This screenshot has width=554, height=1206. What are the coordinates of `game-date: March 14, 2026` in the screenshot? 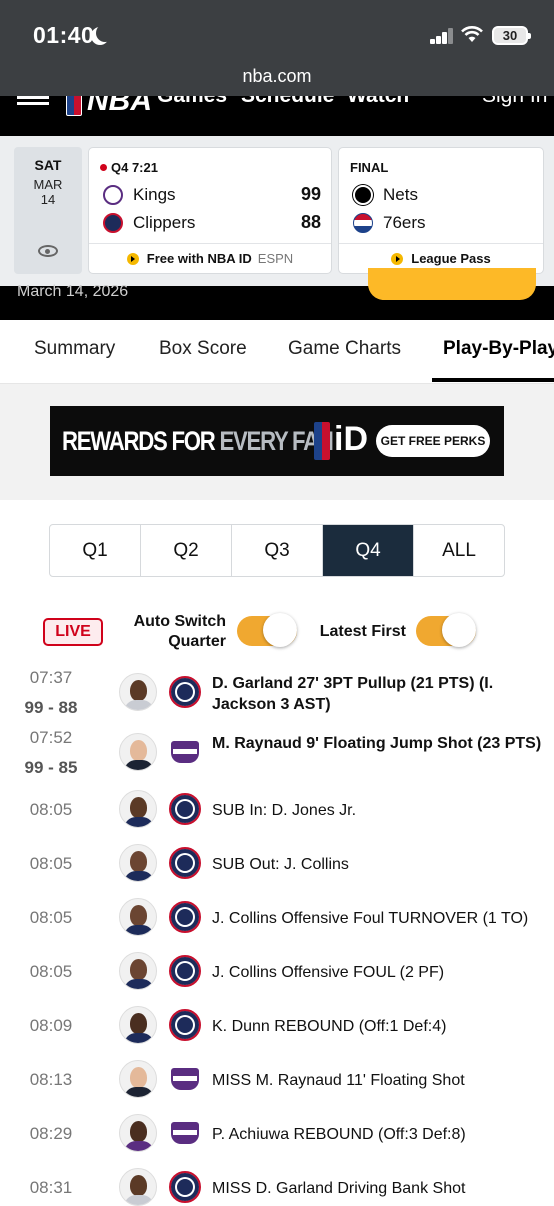 It's located at (73, 291).